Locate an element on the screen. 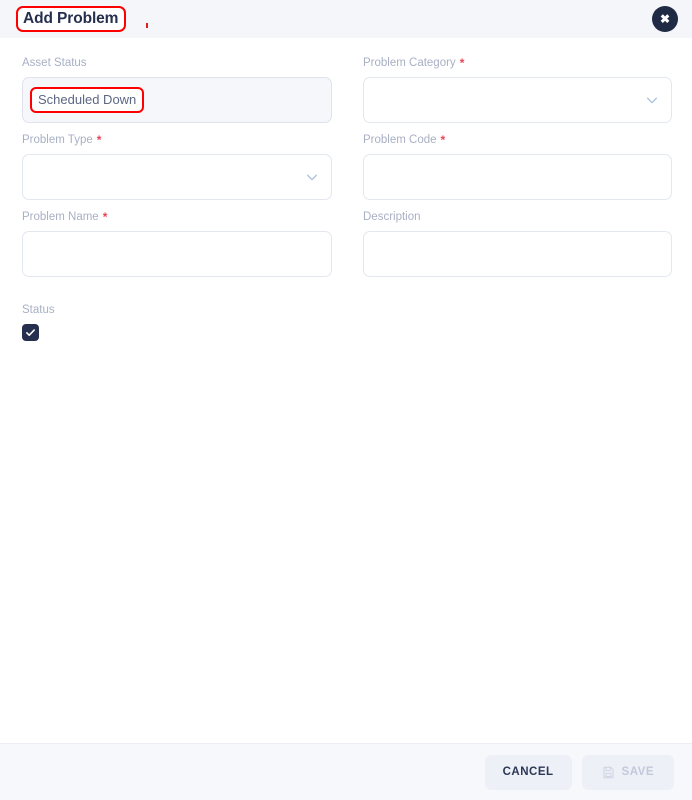 This screenshot has height=800, width=692. cancel-button: CANCEL is located at coordinates (528, 772).